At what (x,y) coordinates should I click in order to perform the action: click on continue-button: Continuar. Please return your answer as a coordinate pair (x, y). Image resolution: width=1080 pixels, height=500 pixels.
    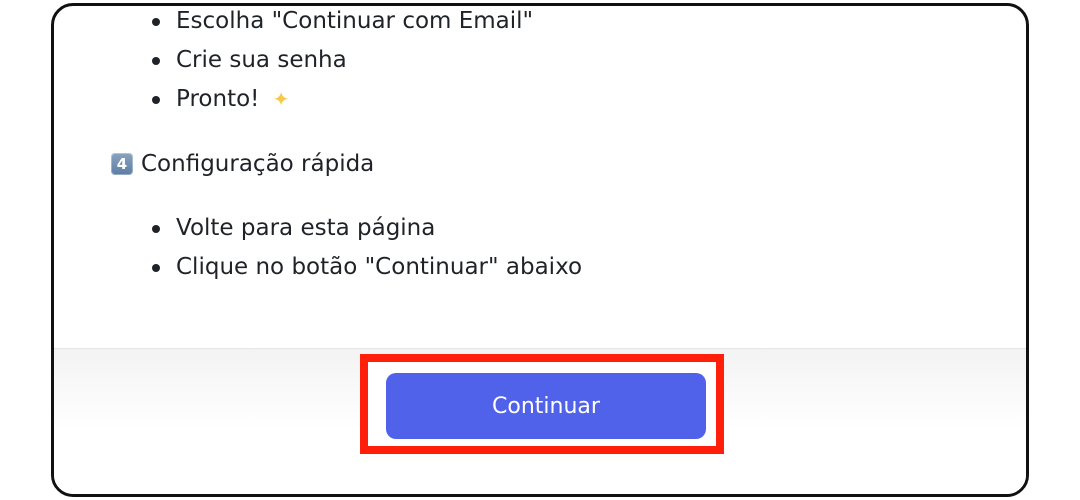
    Looking at the image, I should click on (546, 406).